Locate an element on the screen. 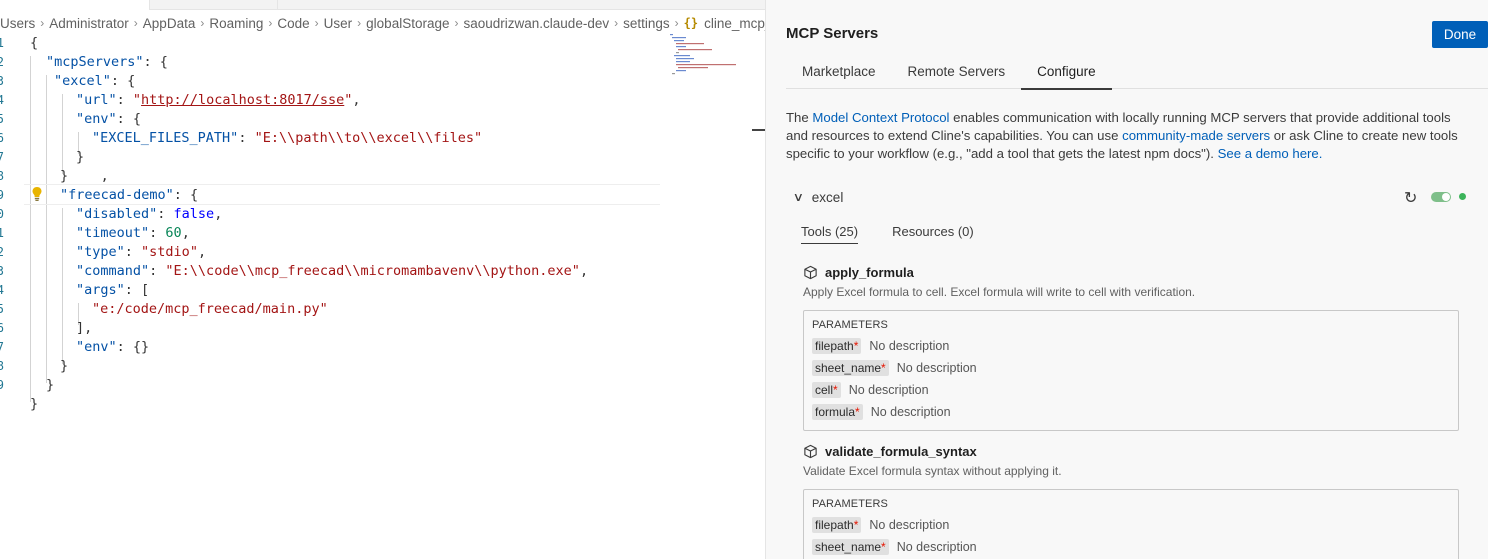 Image resolution: width=1488 pixels, height=559 pixels. editor-tab-strip is located at coordinates (382, 5).